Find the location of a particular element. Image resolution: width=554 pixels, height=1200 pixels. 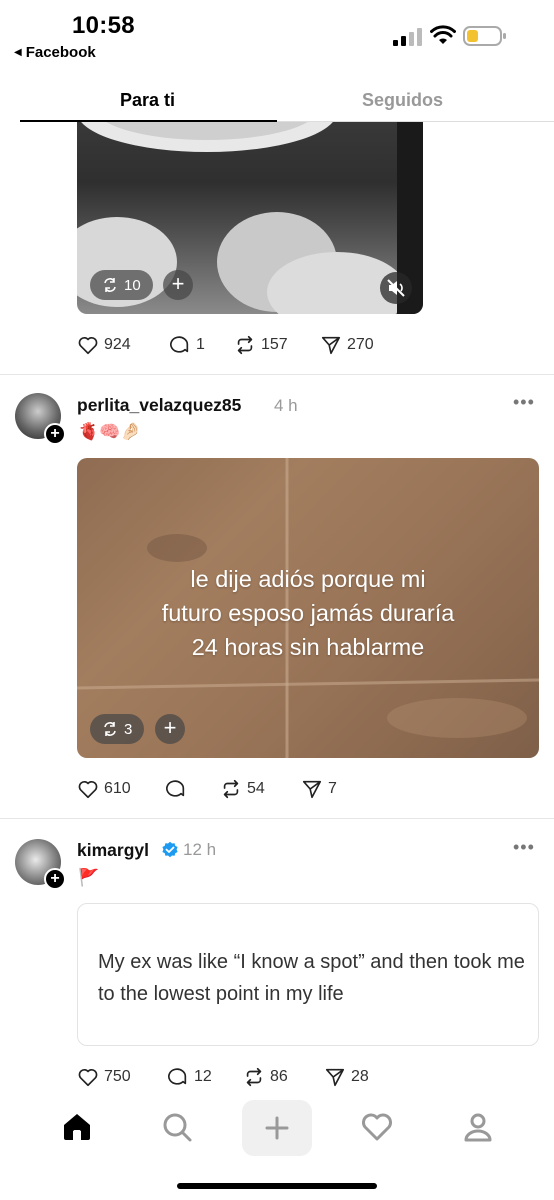

post-time: 4 h is located at coordinates (286, 405).